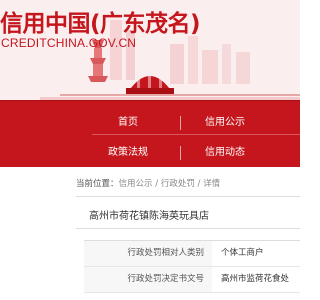  I want to click on nav-divider, so click(196, 134).